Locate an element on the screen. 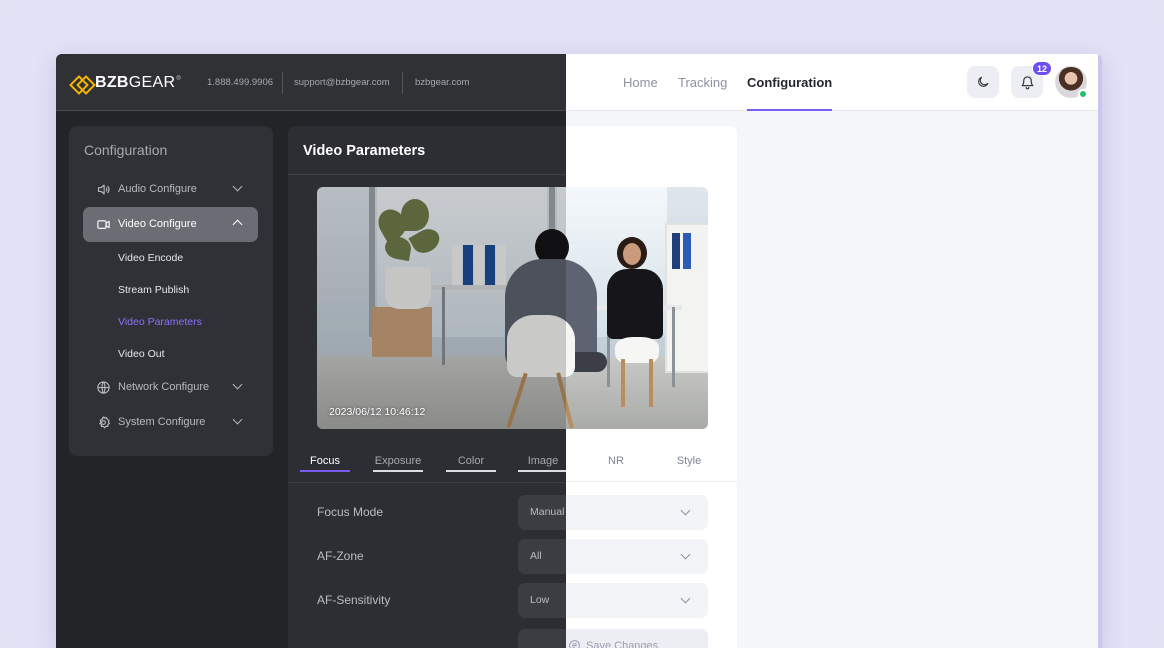 The image size is (1164, 648). sidebar-subitem-video-out: Video Out is located at coordinates (141, 354).